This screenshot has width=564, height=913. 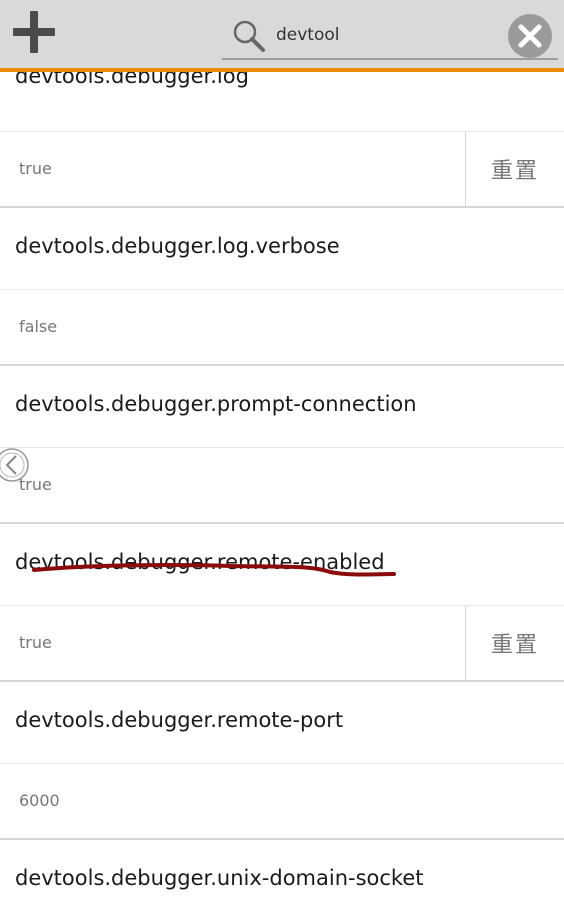 What do you see at coordinates (282, 802) in the screenshot?
I see `pref-value-row: 6000` at bounding box center [282, 802].